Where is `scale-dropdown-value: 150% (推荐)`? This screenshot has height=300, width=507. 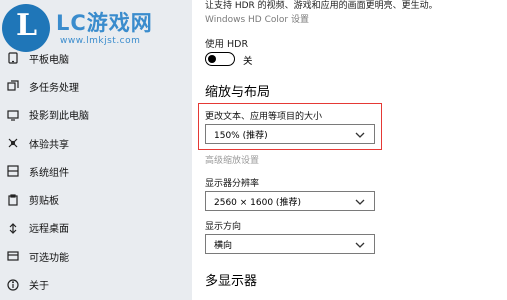 scale-dropdown-value: 150% (推荐) is located at coordinates (241, 135).